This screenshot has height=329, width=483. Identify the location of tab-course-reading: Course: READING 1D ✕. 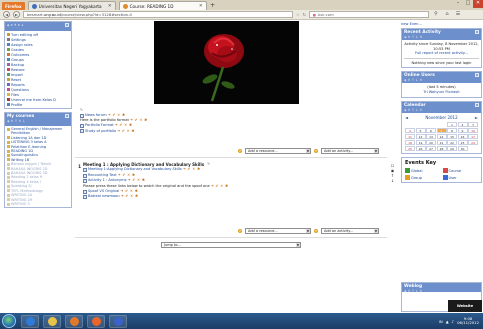
(162, 5).